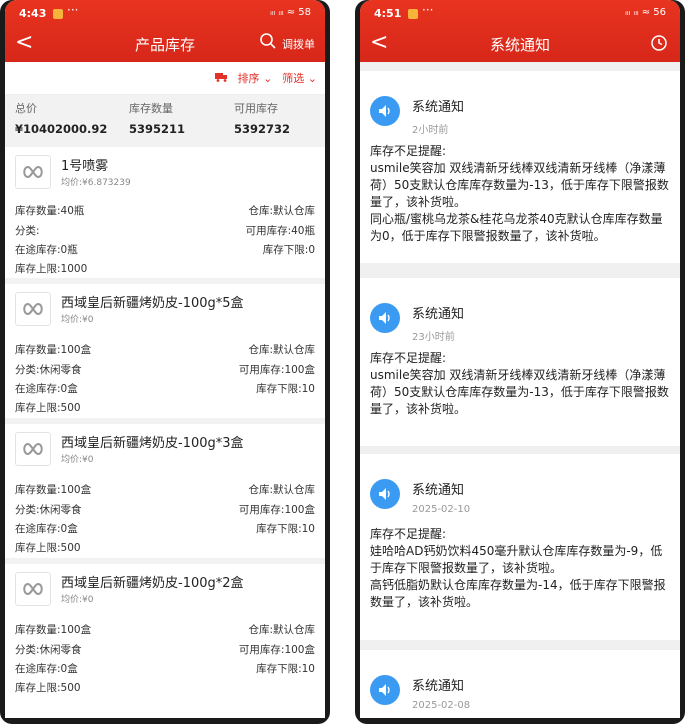 The width and height of the screenshot is (686, 724). I want to click on product-avg-price: 均价:¥6.873239, so click(96, 183).